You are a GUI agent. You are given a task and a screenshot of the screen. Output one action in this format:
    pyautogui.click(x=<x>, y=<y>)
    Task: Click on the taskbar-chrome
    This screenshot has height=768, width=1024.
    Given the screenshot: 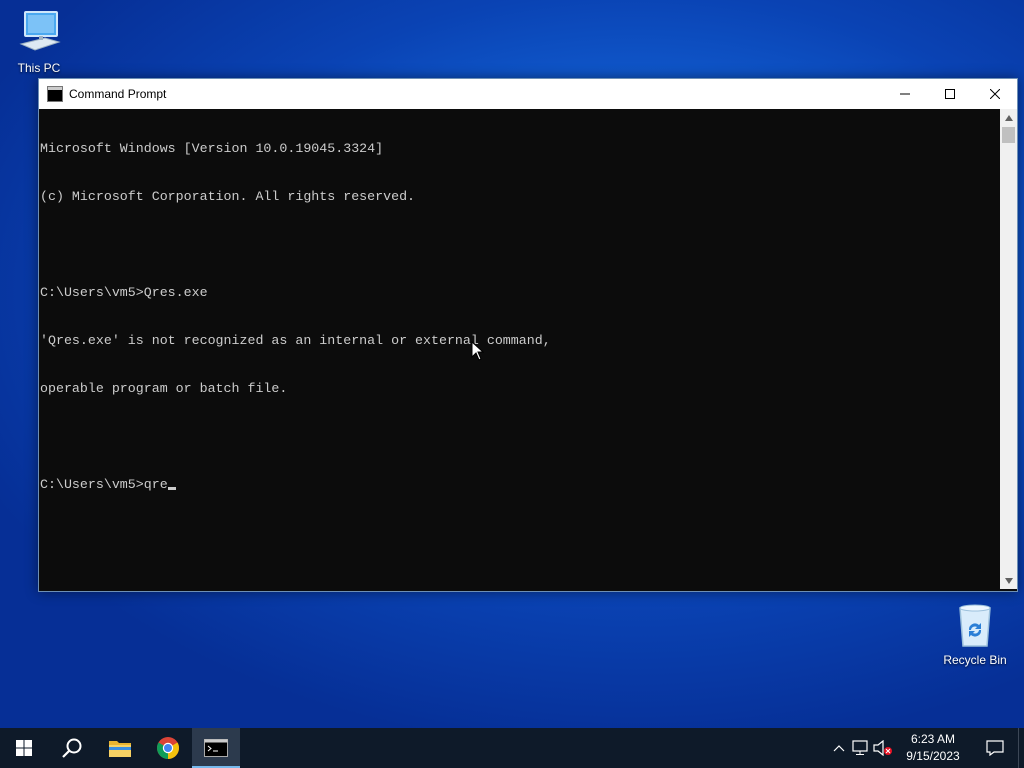 What is the action you would take?
    pyautogui.click(x=168, y=748)
    